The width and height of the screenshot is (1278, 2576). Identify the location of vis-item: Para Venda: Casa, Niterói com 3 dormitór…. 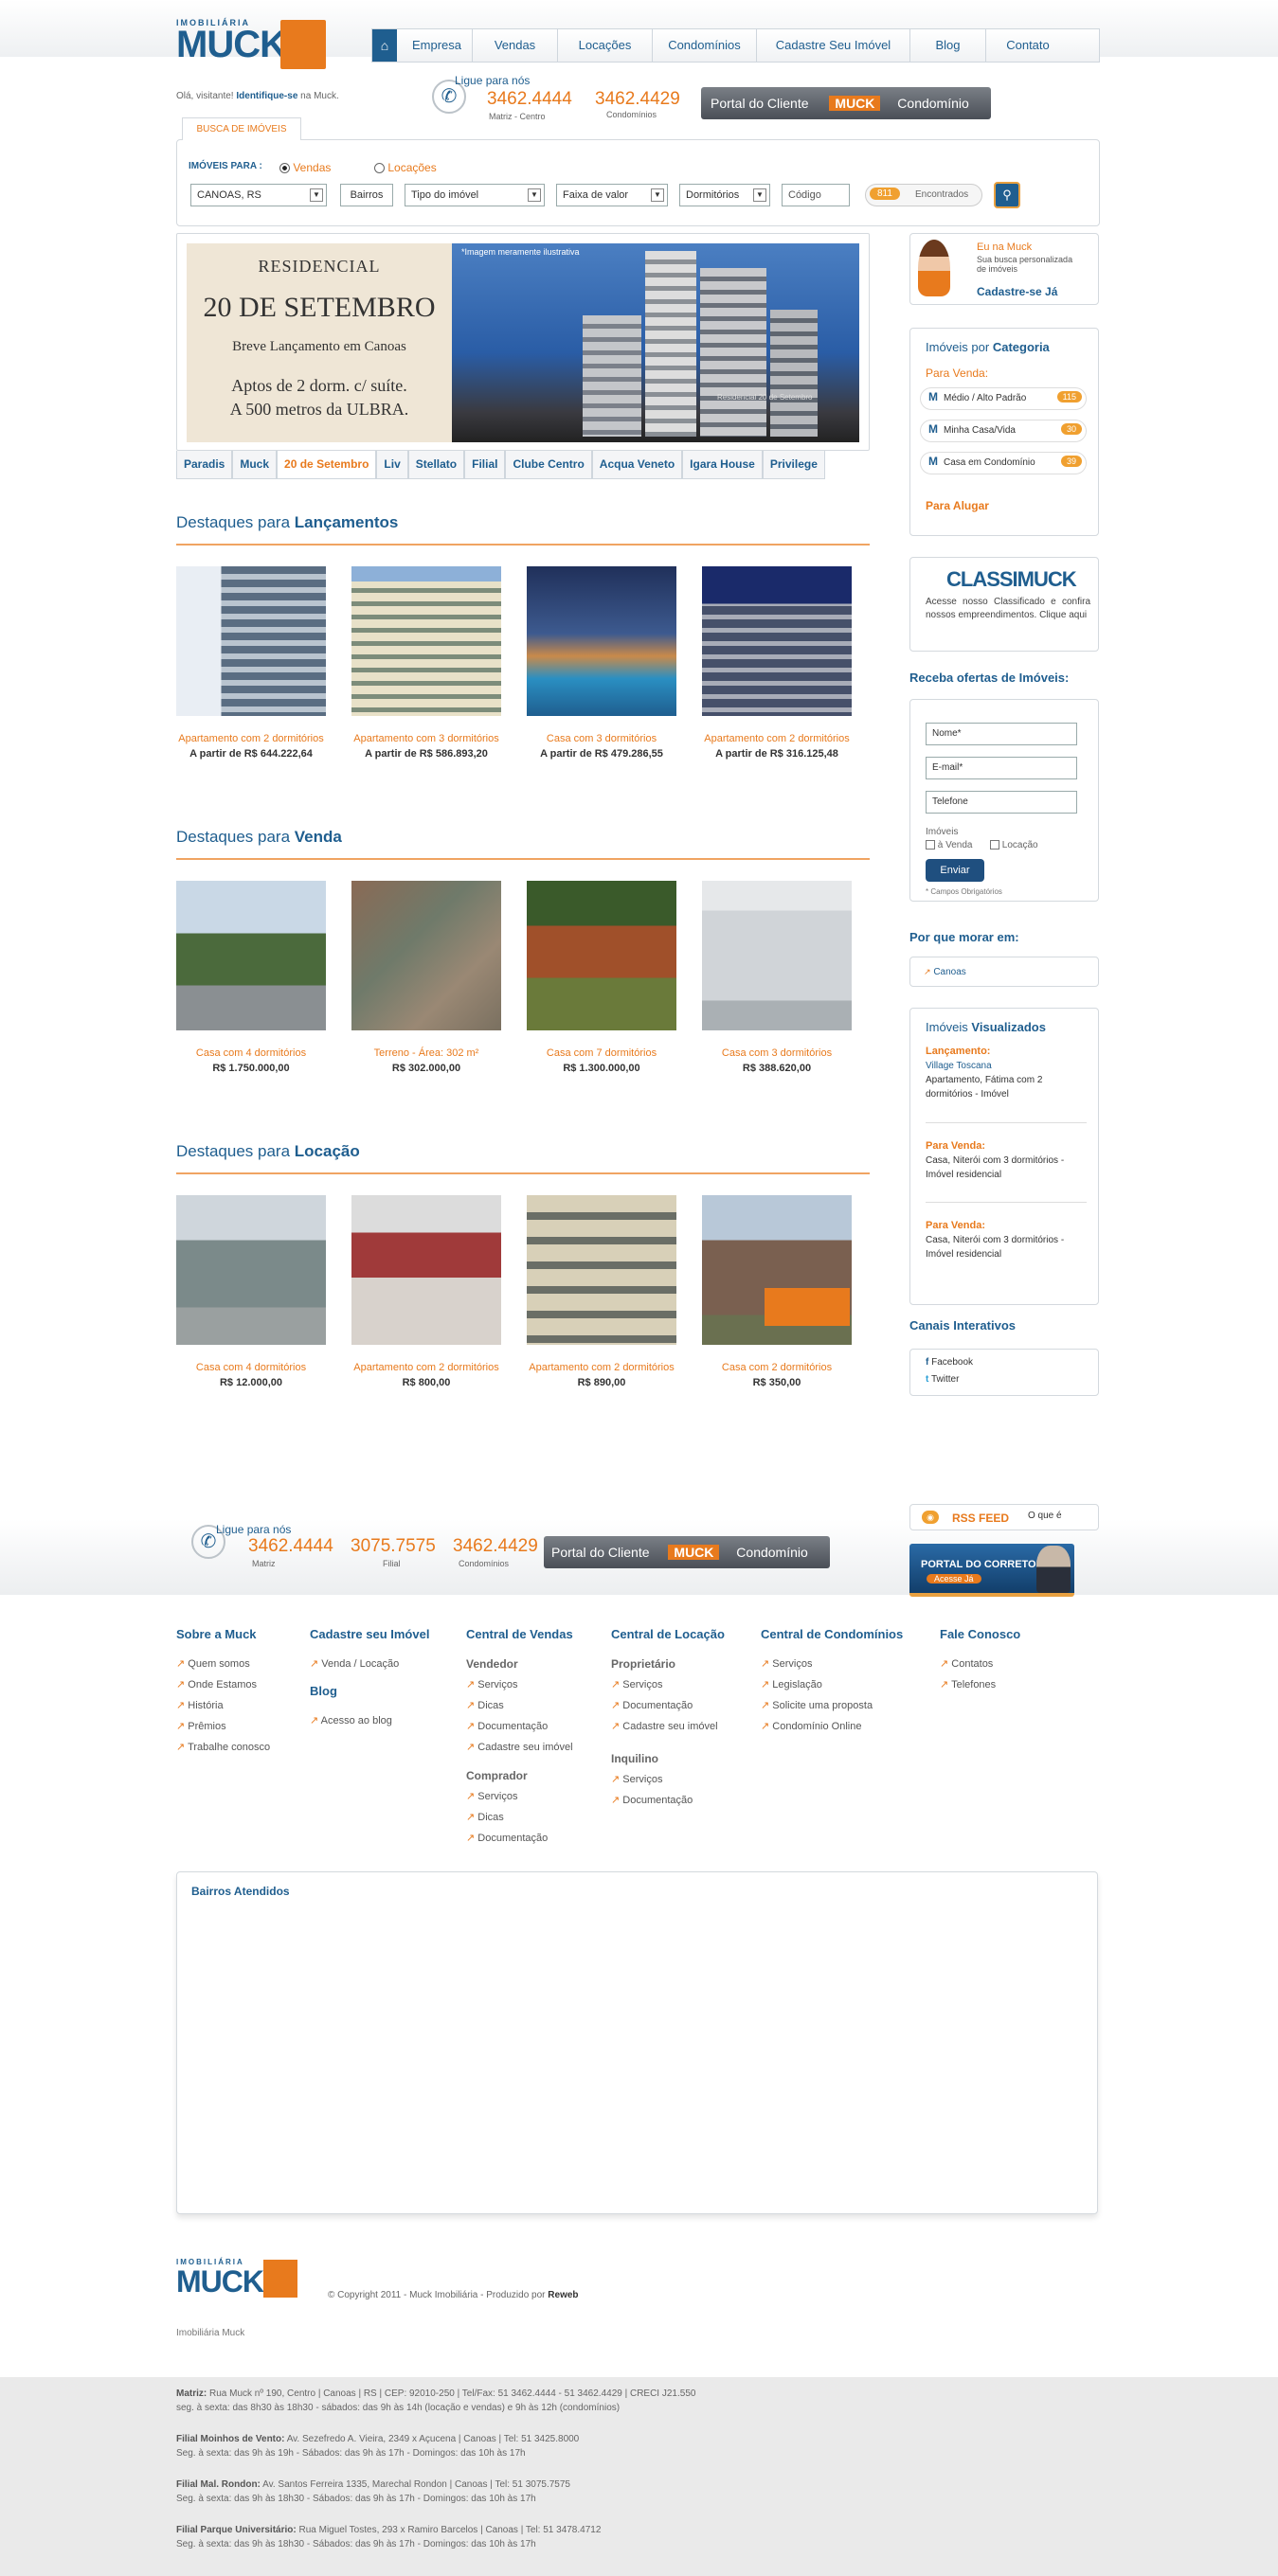
(1006, 1160).